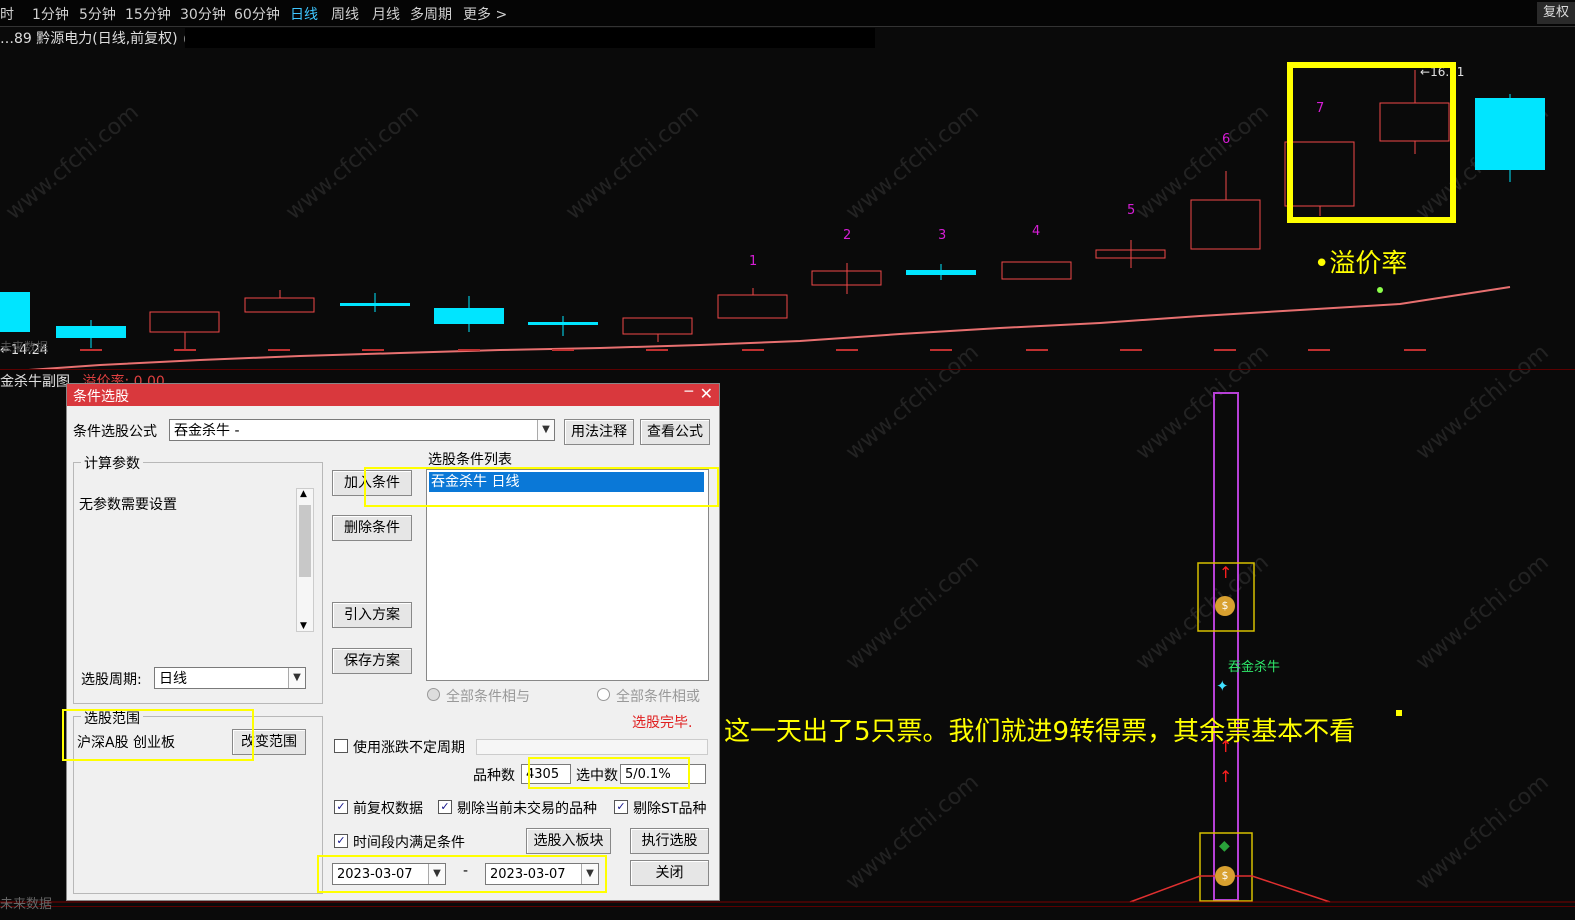 This screenshot has height=920, width=1575. What do you see at coordinates (1556, 13) in the screenshot?
I see `restore-button: 复权` at bounding box center [1556, 13].